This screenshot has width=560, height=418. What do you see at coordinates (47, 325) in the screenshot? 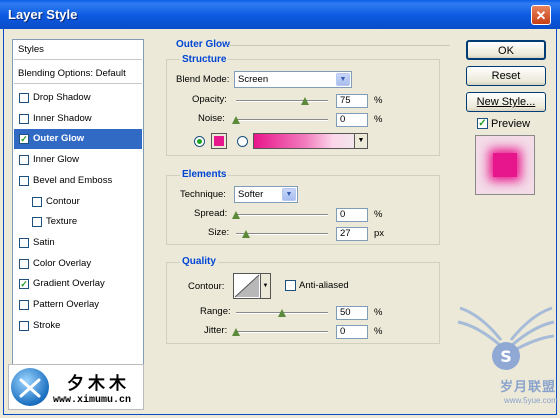
I see `style-item-label: Stroke` at bounding box center [47, 325].